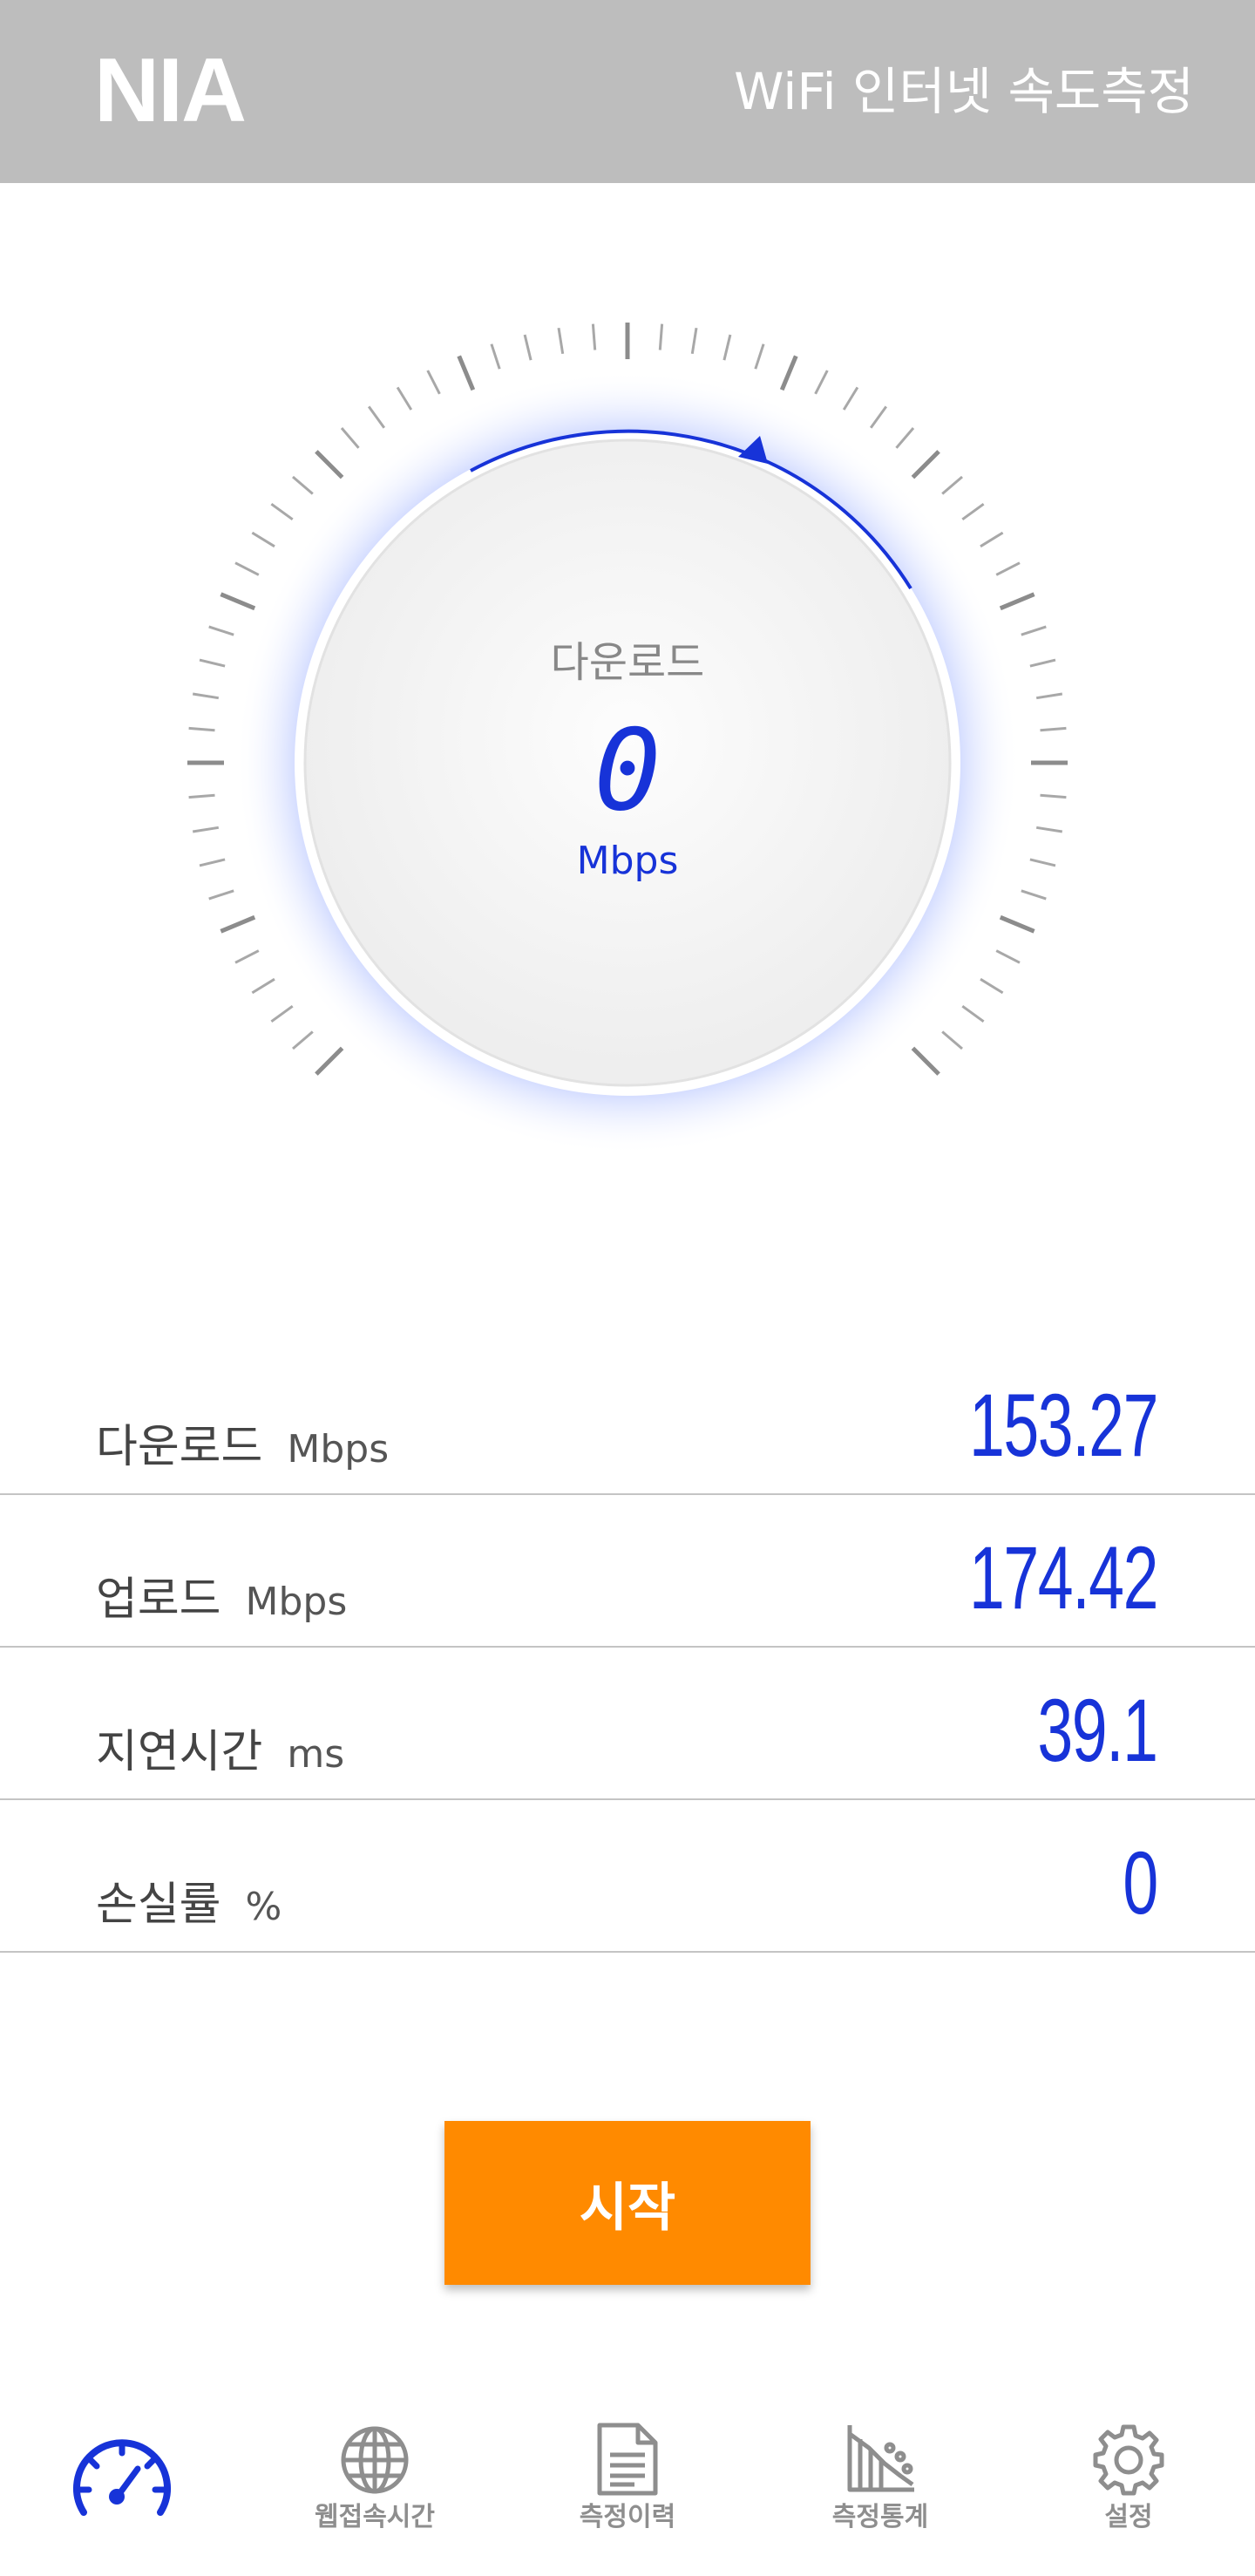 This screenshot has width=1255, height=2576. What do you see at coordinates (1129, 2517) in the screenshot?
I see `nav-label: 설정` at bounding box center [1129, 2517].